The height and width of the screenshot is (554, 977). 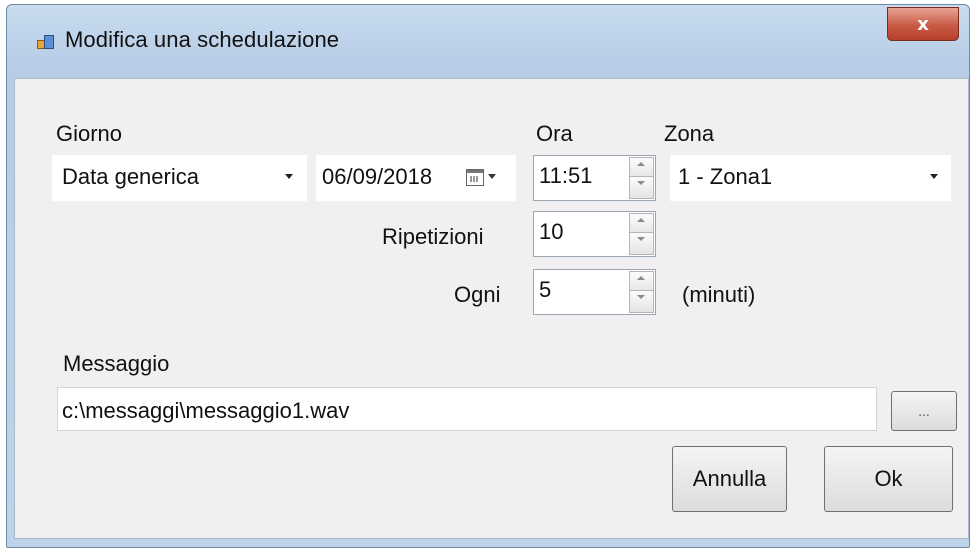 I want to click on cancel-button: Annulla, so click(x=729, y=479).